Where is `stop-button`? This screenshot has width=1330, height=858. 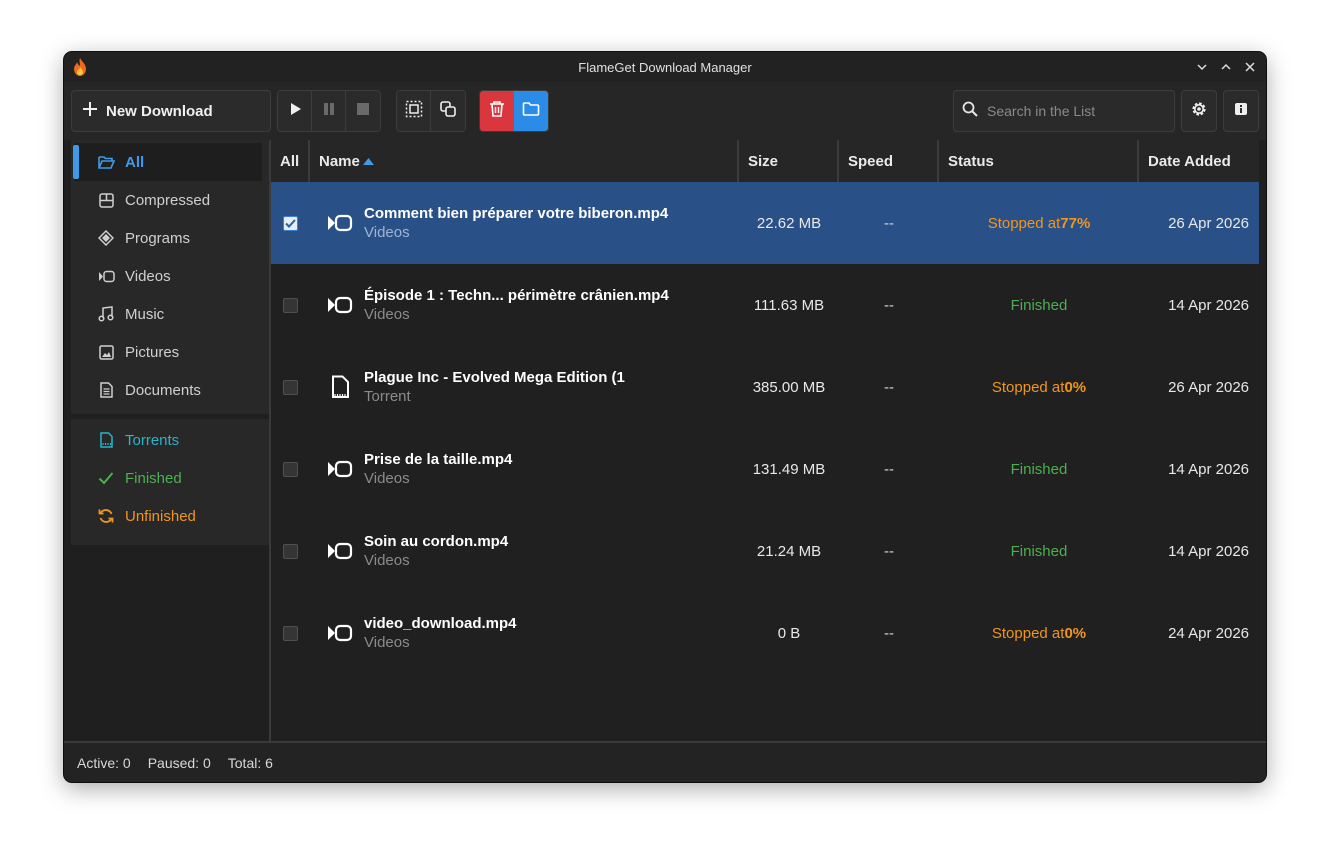 stop-button is located at coordinates (363, 111).